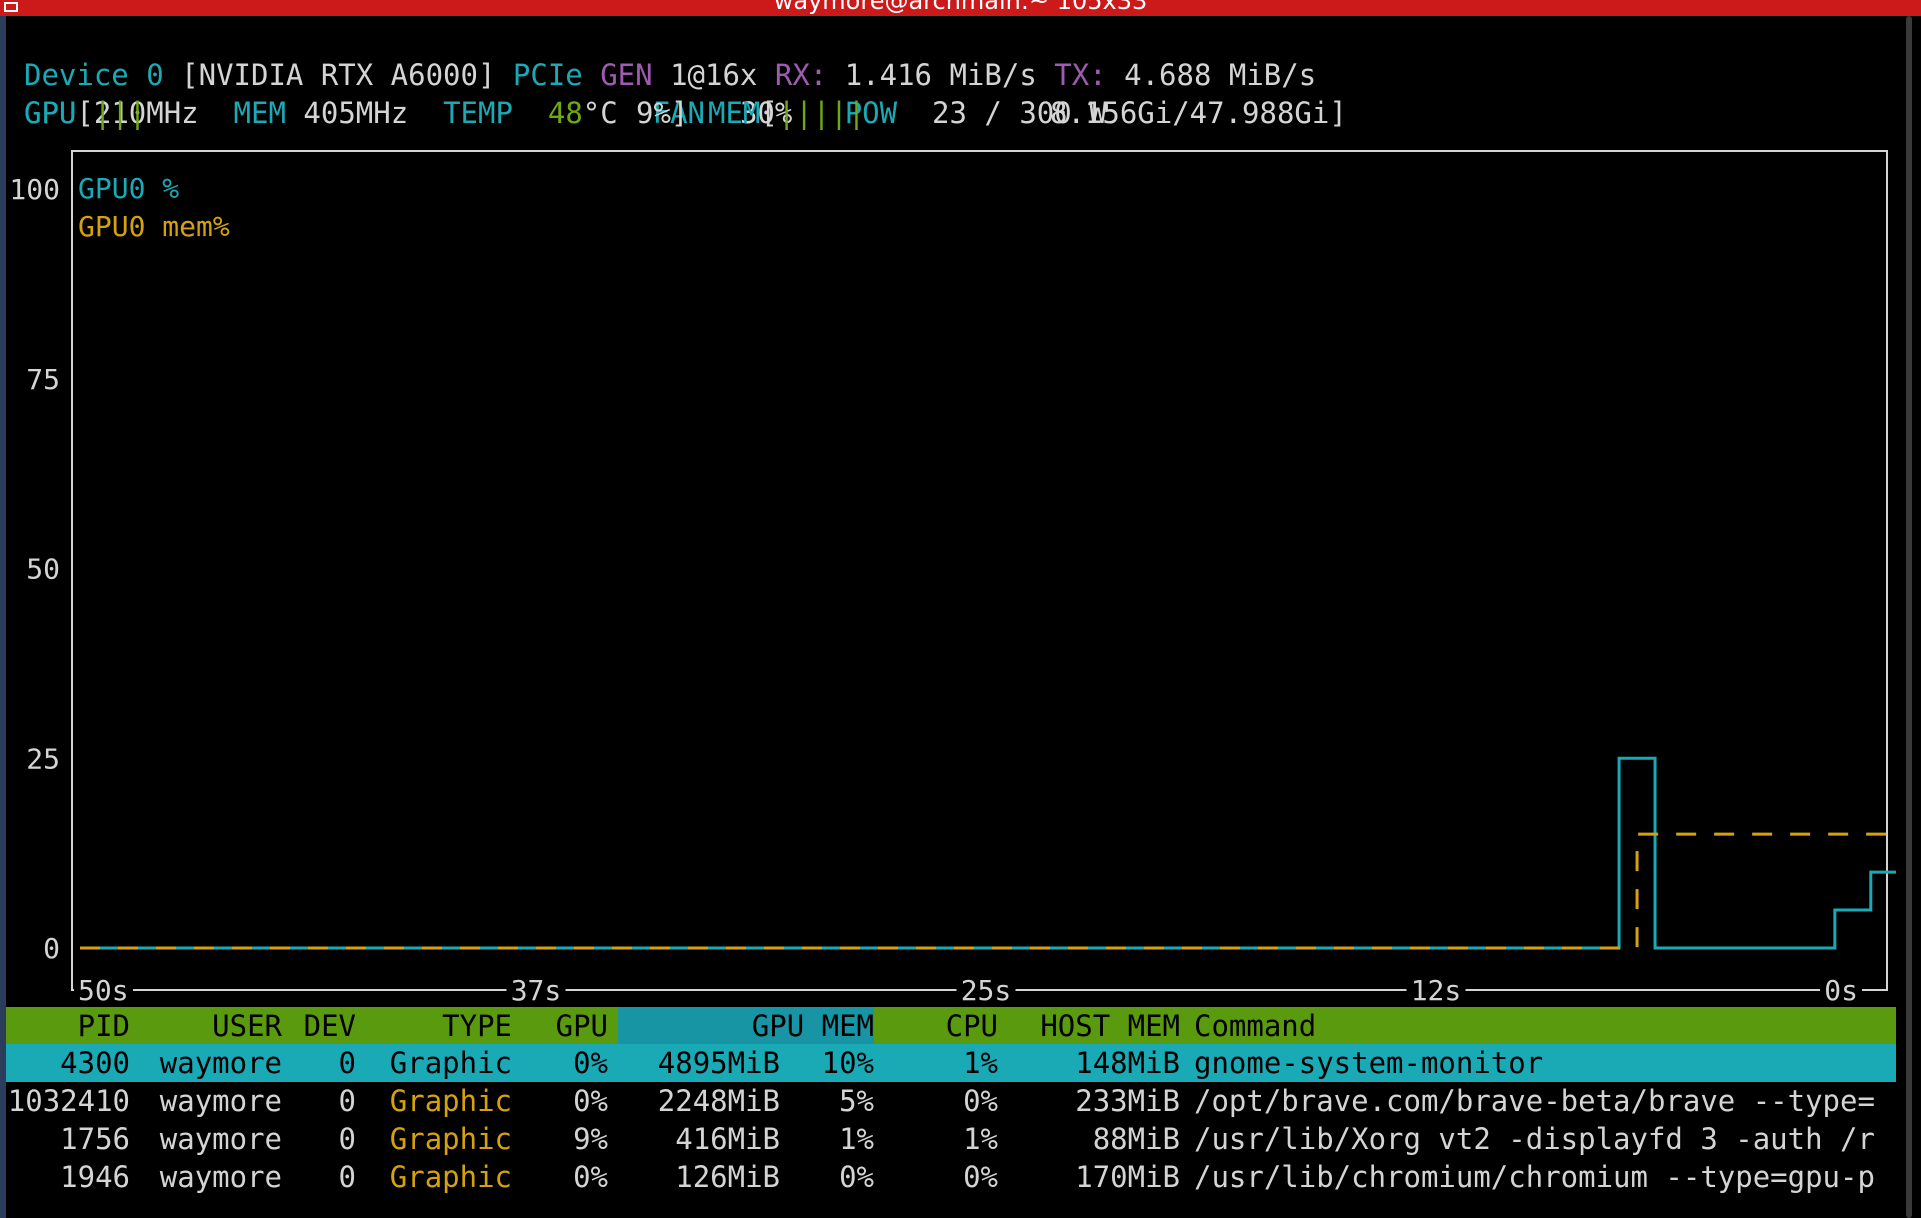 The width and height of the screenshot is (1921, 1218). What do you see at coordinates (321, 1026) in the screenshot?
I see `col-dev: DEV` at bounding box center [321, 1026].